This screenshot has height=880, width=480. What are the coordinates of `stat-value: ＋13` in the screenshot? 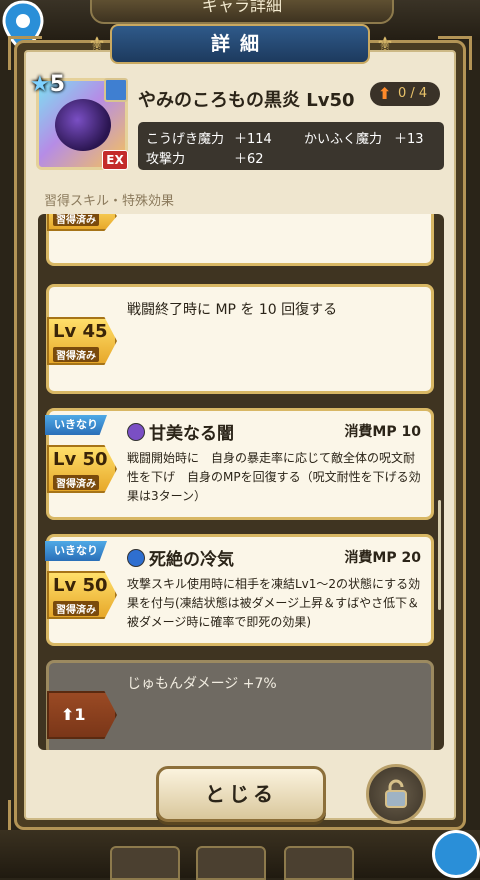 It's located at (409, 139).